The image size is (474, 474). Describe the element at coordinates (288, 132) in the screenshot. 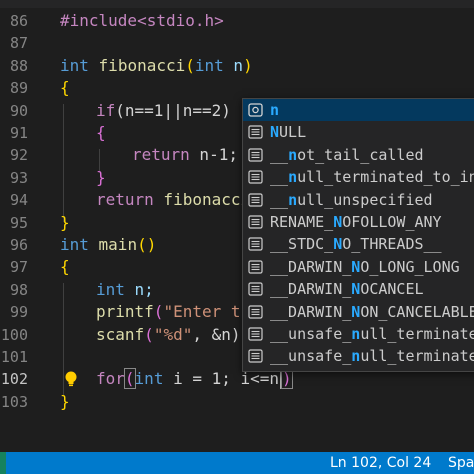

I see `suggestion-label: NULL` at that location.